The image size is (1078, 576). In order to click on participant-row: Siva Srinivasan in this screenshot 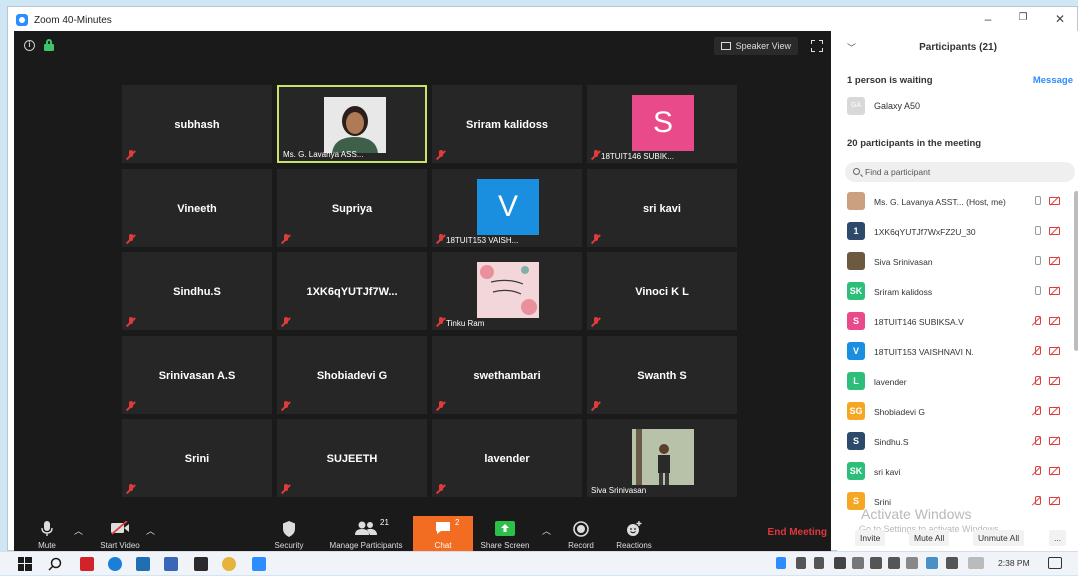, I will do `click(955, 262)`.